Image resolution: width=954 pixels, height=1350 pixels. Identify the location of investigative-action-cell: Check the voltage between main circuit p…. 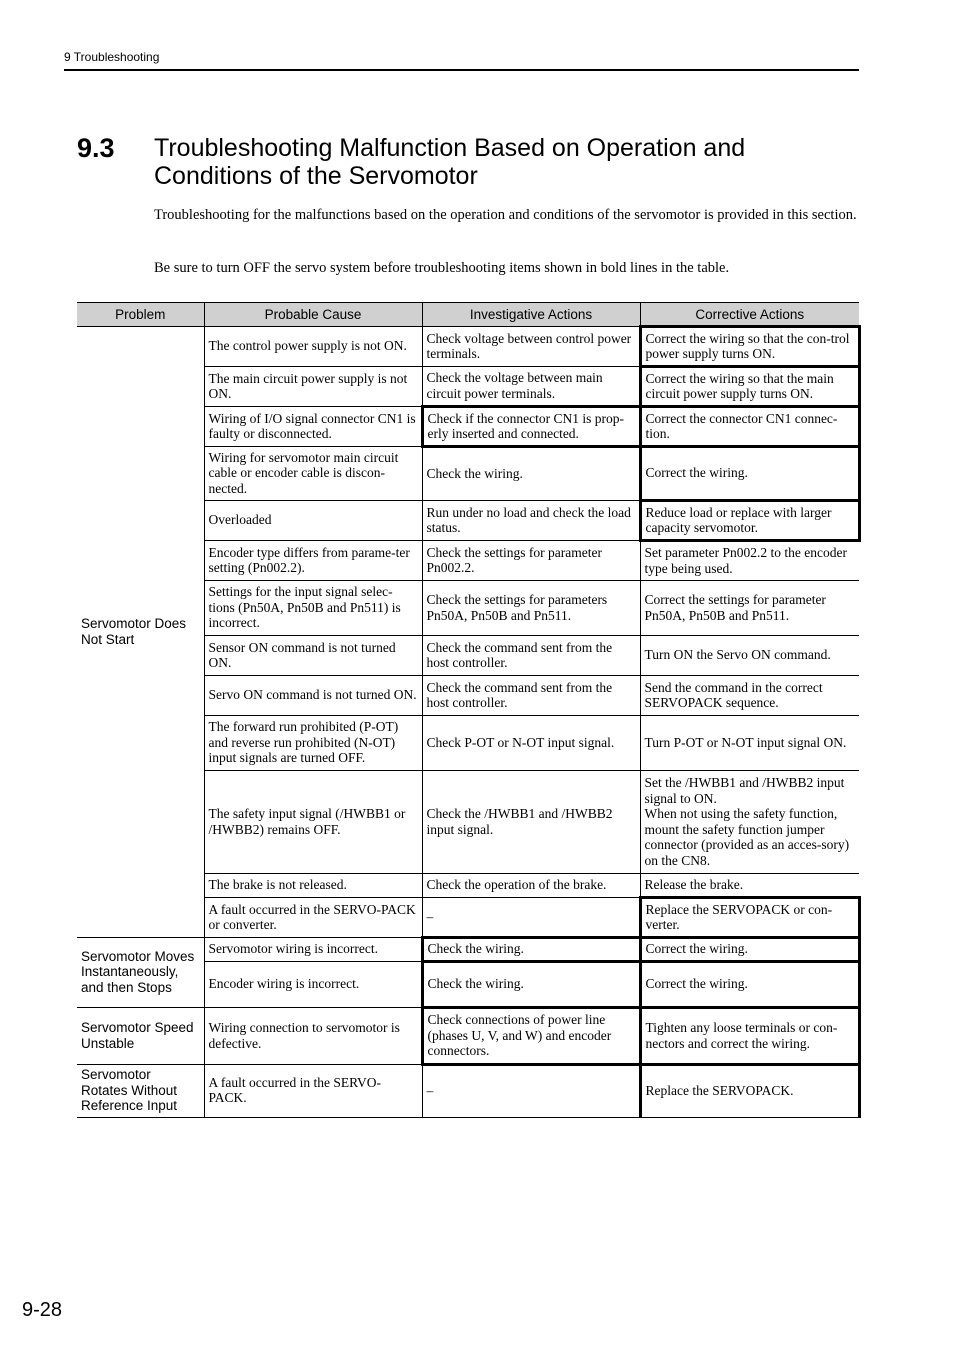
(531, 386).